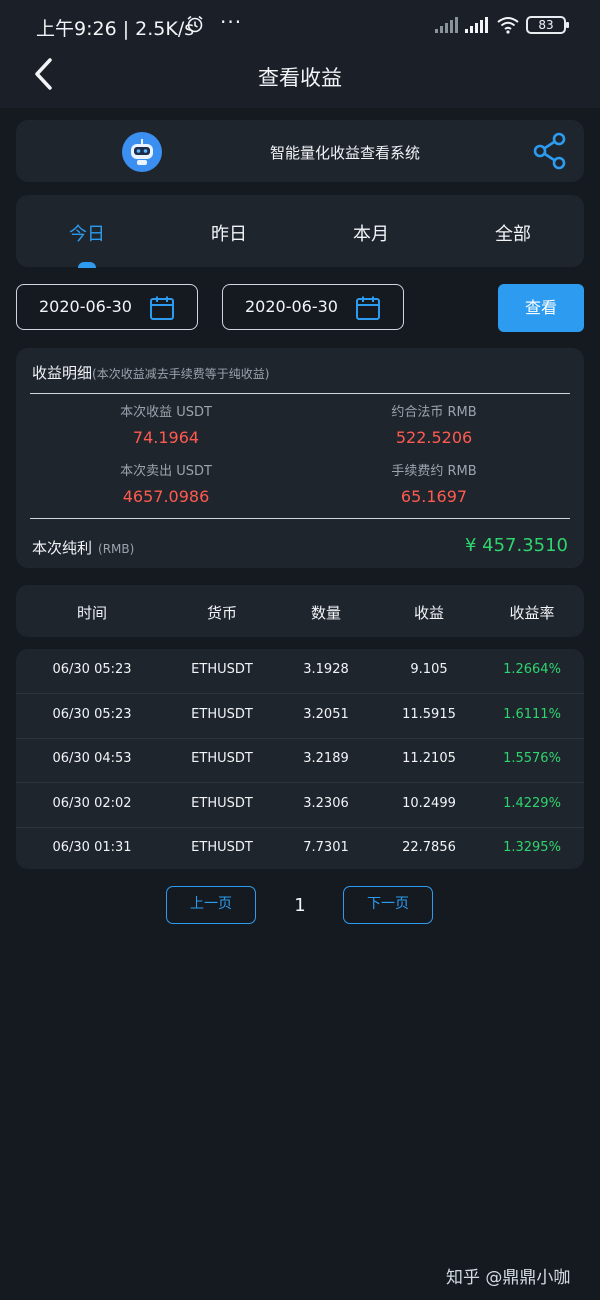  I want to click on metric-label: 手续费约 RMB, so click(434, 471).